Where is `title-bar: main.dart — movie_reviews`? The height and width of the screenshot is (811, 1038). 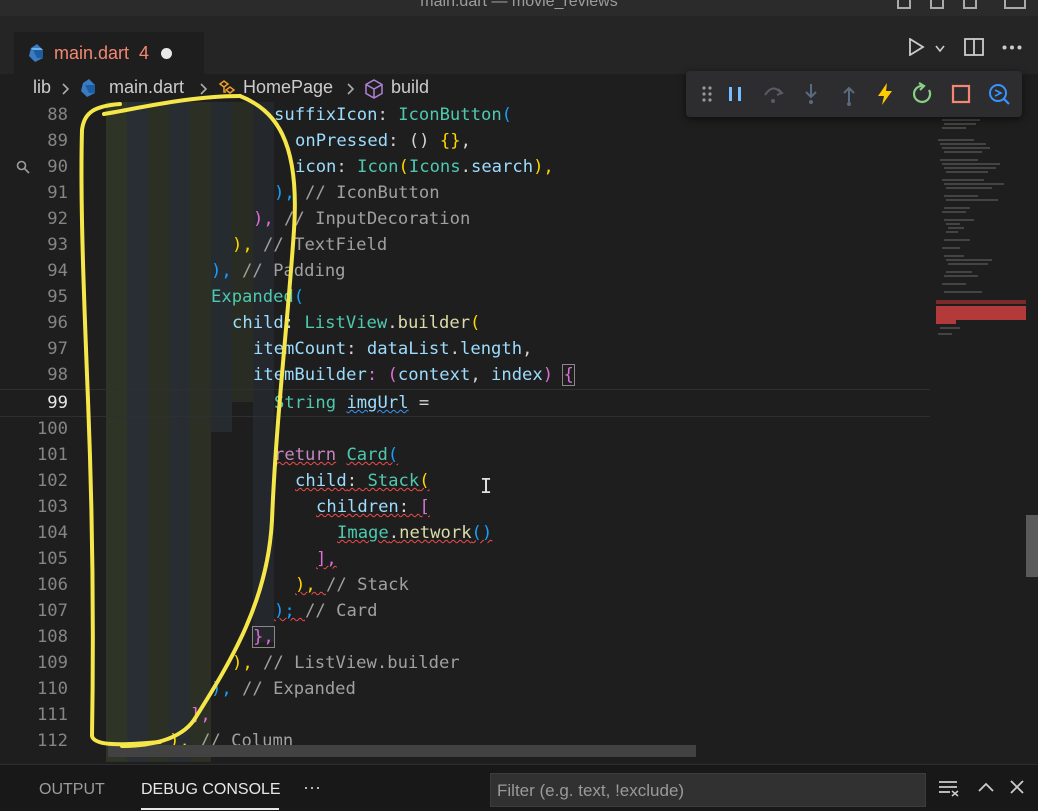 title-bar: main.dart — movie_reviews is located at coordinates (519, 8).